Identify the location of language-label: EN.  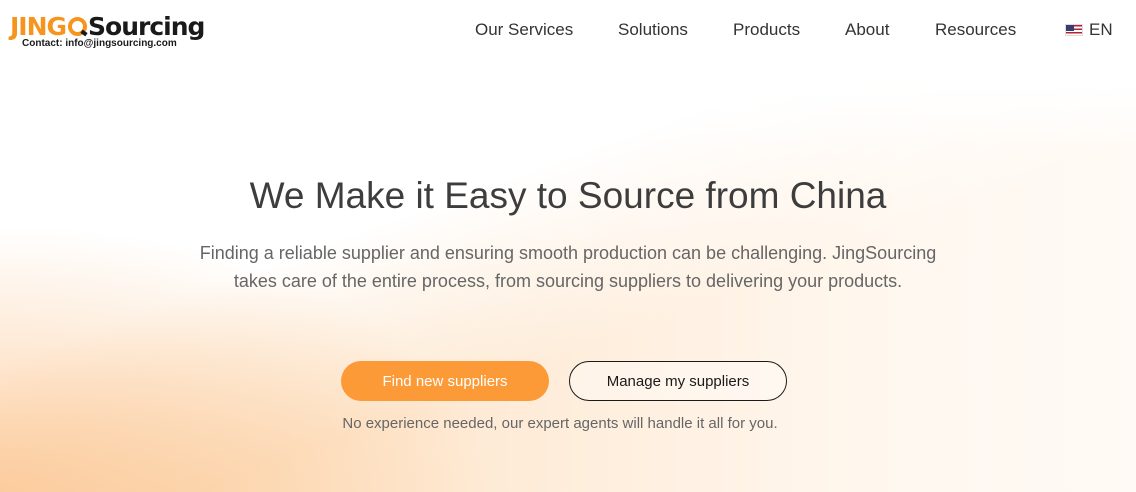
(1101, 29).